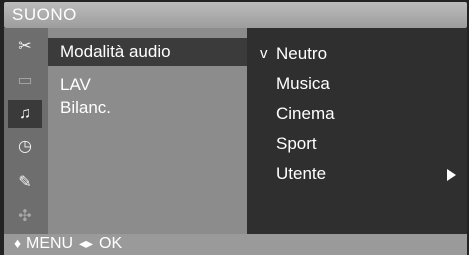  Describe the element at coordinates (451, 175) in the screenshot. I see `submenu-arrow-icon` at that location.